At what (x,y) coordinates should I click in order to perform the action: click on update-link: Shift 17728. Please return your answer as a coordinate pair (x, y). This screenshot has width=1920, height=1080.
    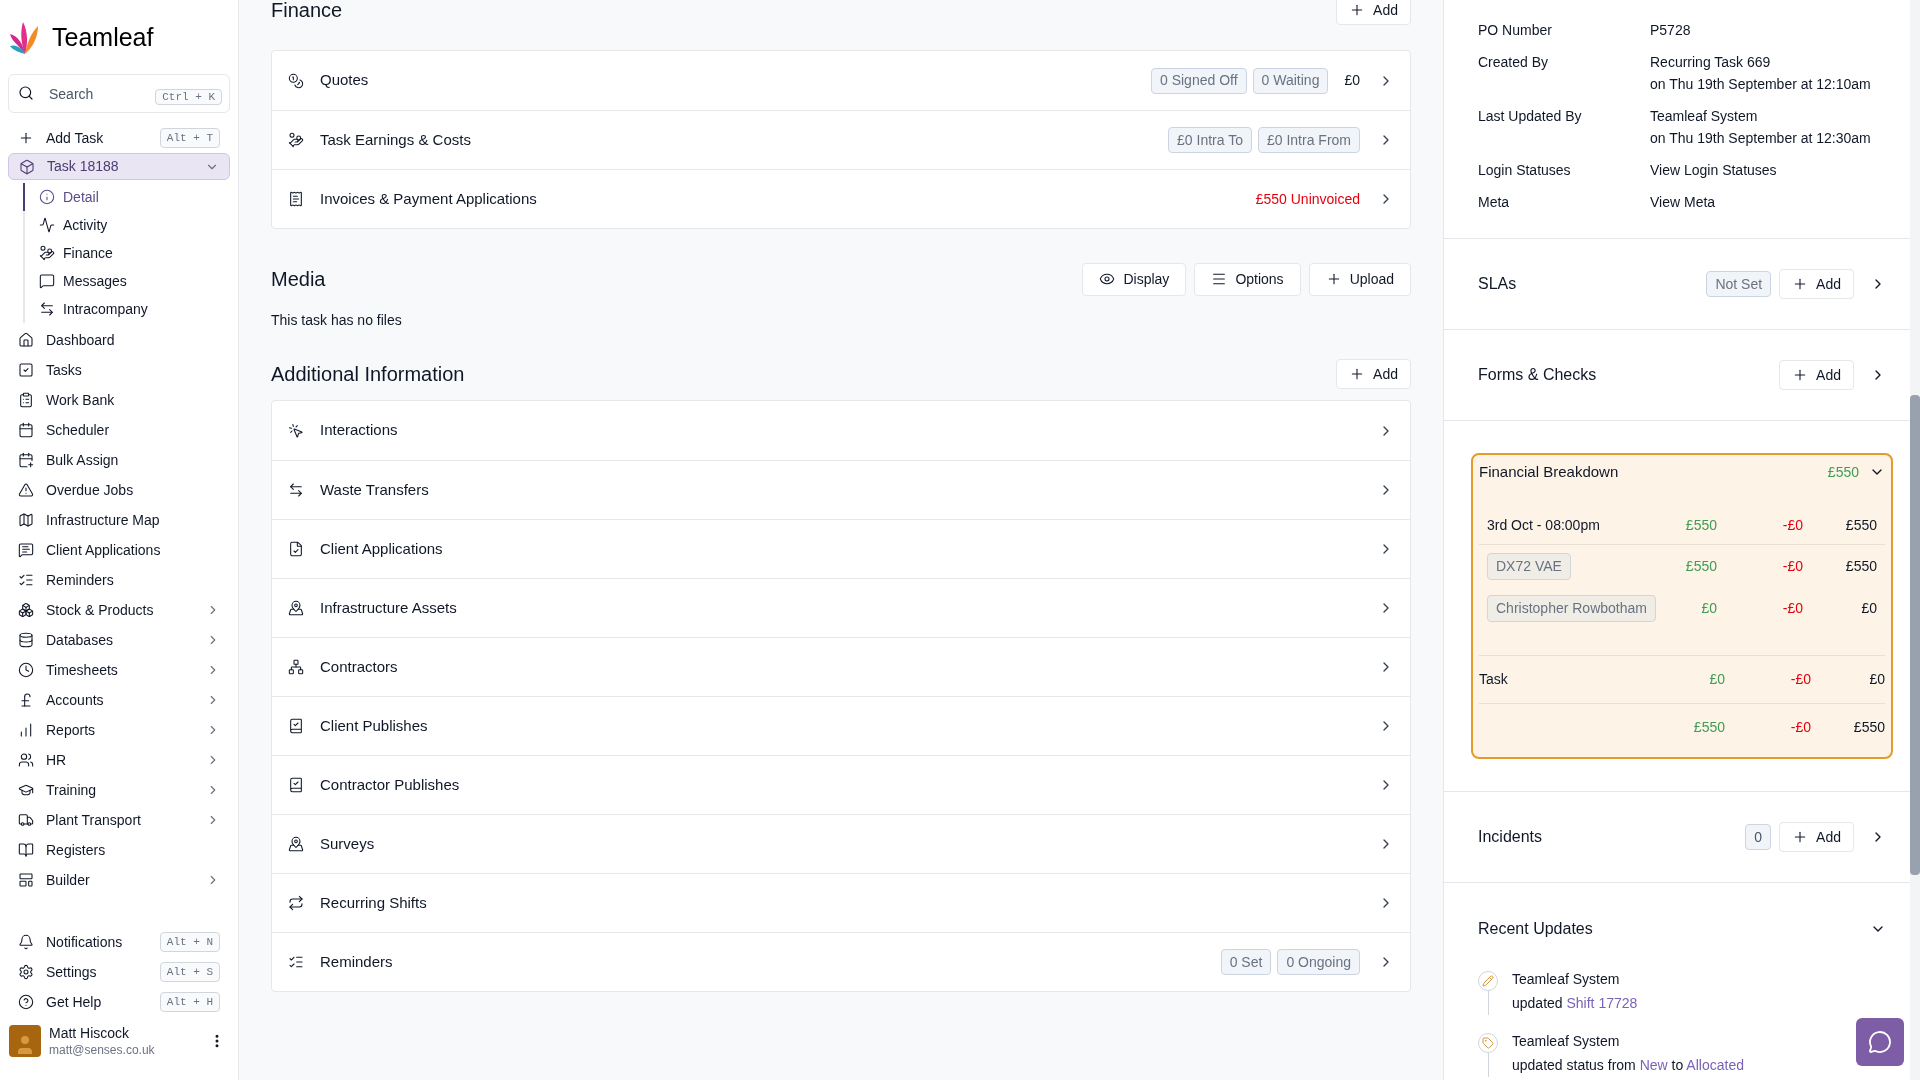
    Looking at the image, I should click on (1602, 1003).